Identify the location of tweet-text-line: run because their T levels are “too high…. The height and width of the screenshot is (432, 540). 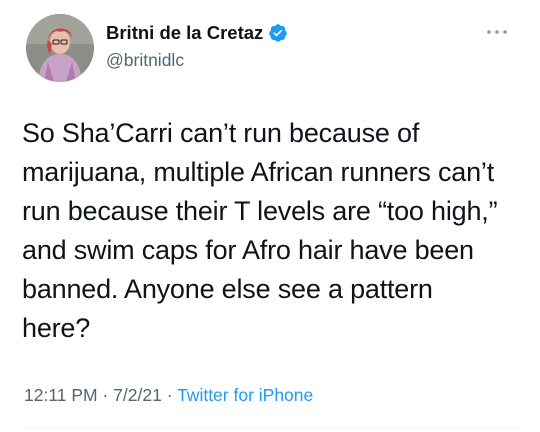
(260, 211).